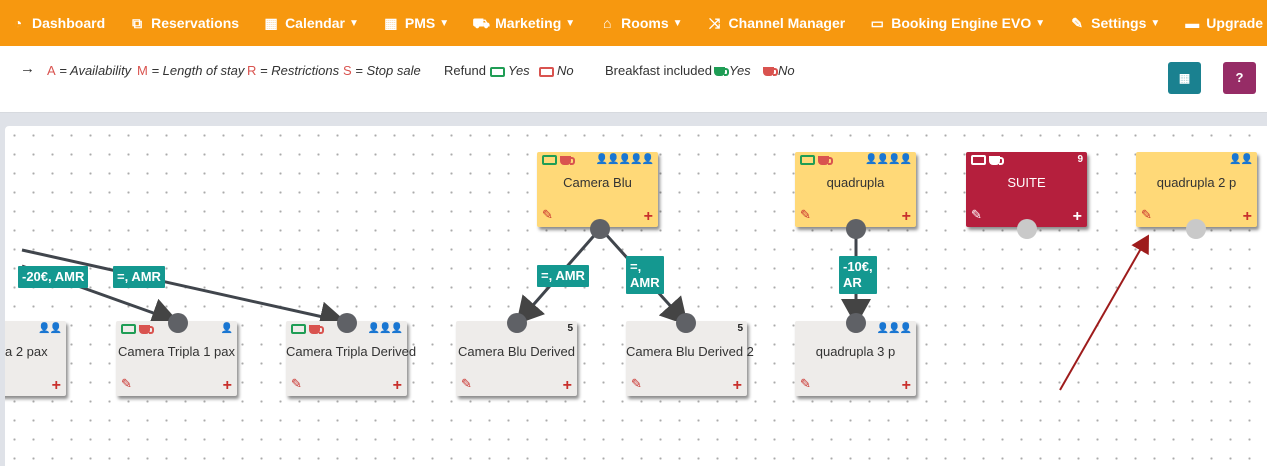 This screenshot has width=1267, height=466. I want to click on nav-booking-engine: ▭ Booking Engine EVO ▼, so click(957, 23).